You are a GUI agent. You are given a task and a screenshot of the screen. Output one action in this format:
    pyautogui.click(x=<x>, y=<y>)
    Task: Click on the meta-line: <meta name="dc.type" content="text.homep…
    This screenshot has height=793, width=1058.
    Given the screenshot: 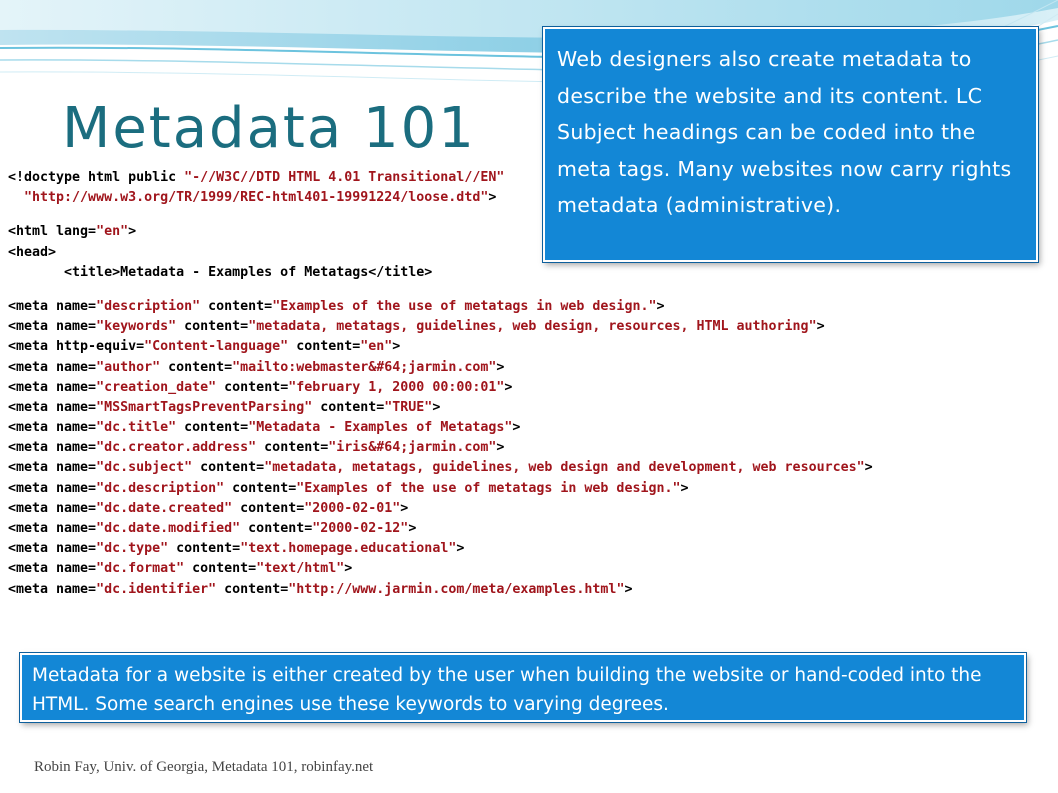 What is the action you would take?
    pyautogui.click(x=236, y=549)
    